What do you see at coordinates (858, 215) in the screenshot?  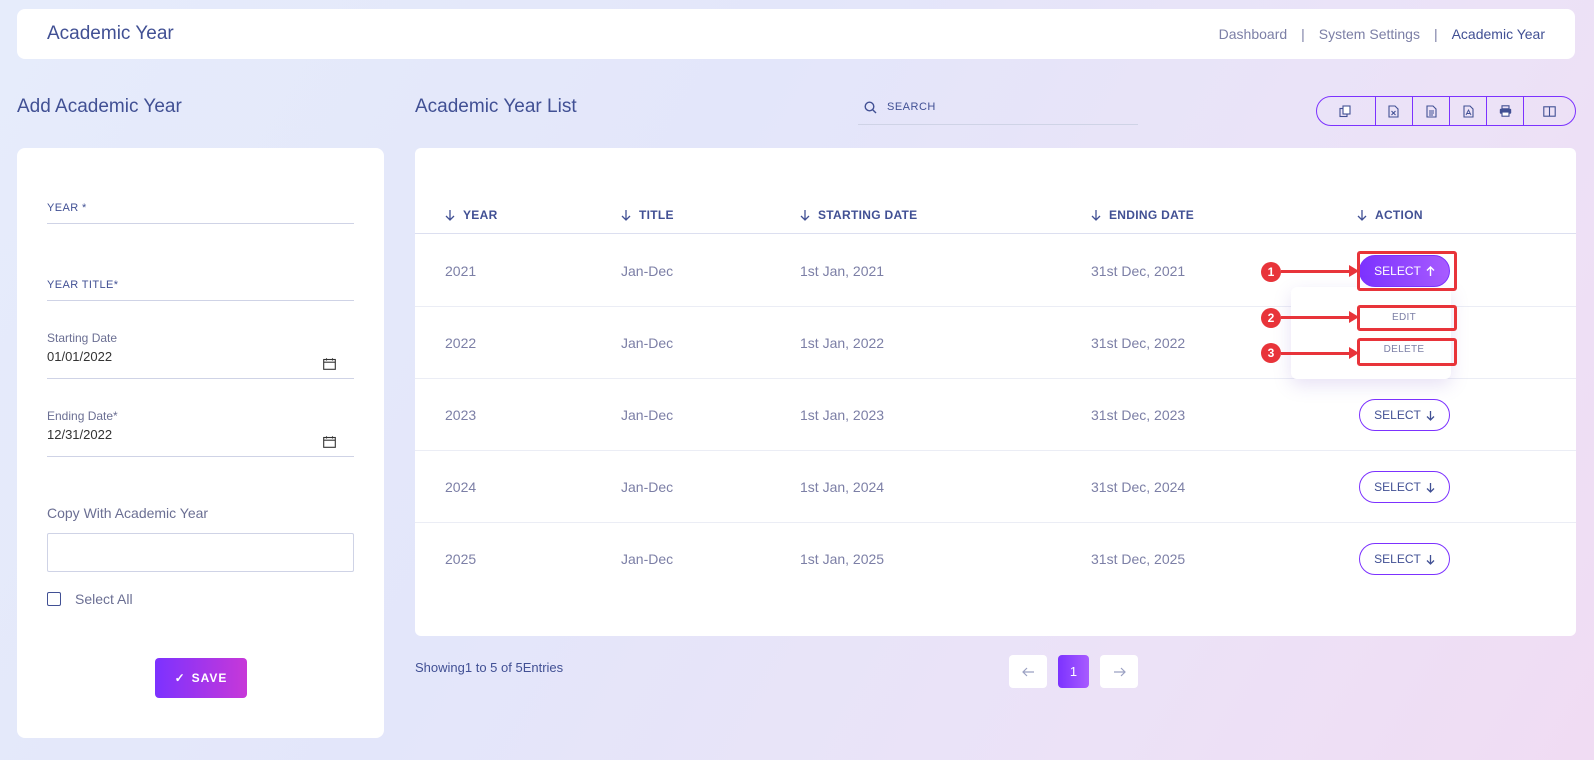 I see `column-header-starting-date: STARTING DATE` at bounding box center [858, 215].